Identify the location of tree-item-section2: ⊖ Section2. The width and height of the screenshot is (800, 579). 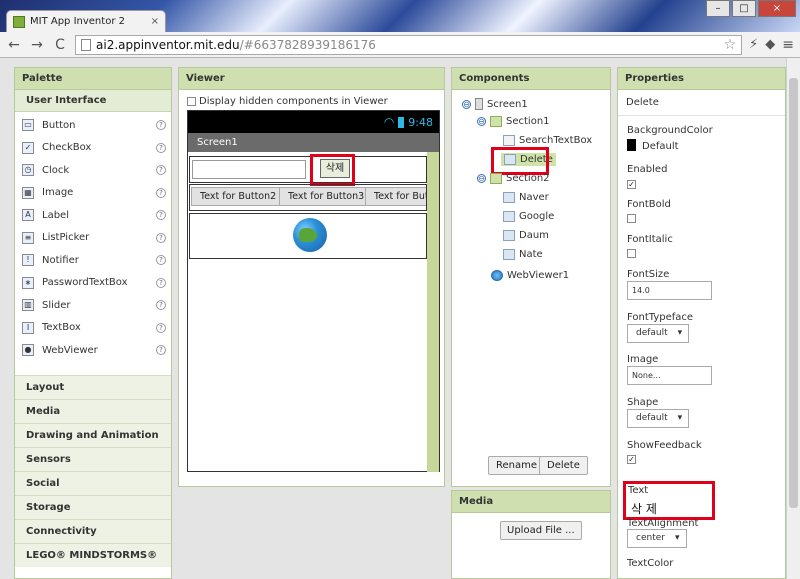
(513, 178).